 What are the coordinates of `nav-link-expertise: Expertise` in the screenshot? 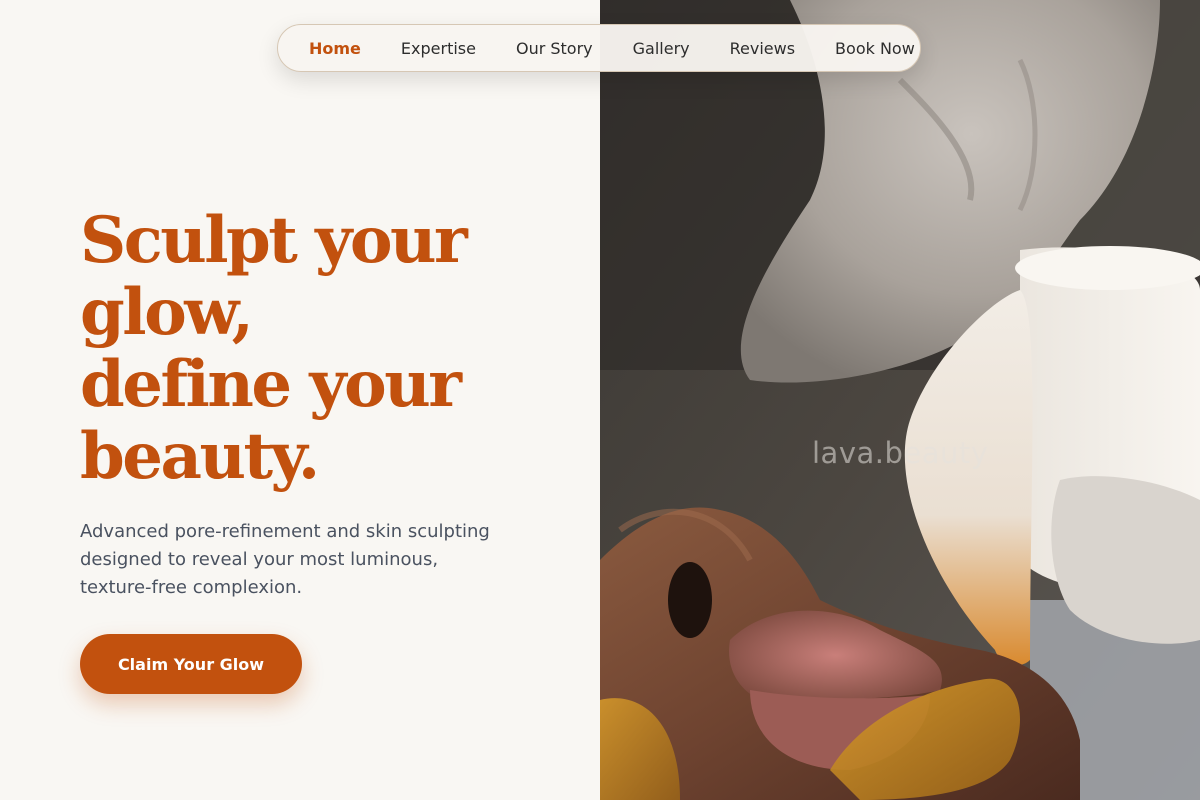 It's located at (438, 48).